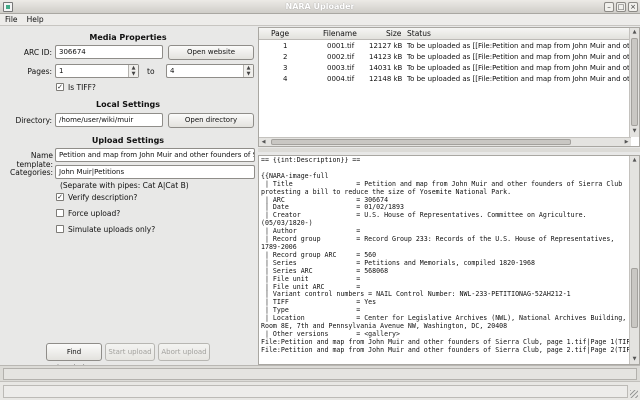  What do you see at coordinates (393, 33) in the screenshot?
I see `column-size: Size` at bounding box center [393, 33].